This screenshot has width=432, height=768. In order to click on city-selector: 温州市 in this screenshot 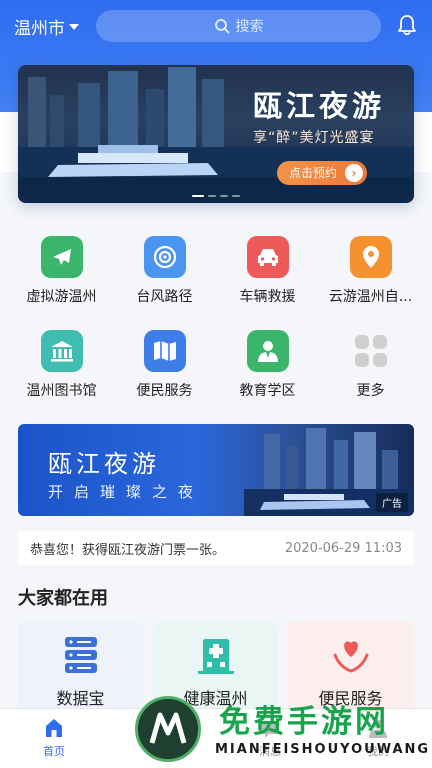, I will do `click(46, 26)`.